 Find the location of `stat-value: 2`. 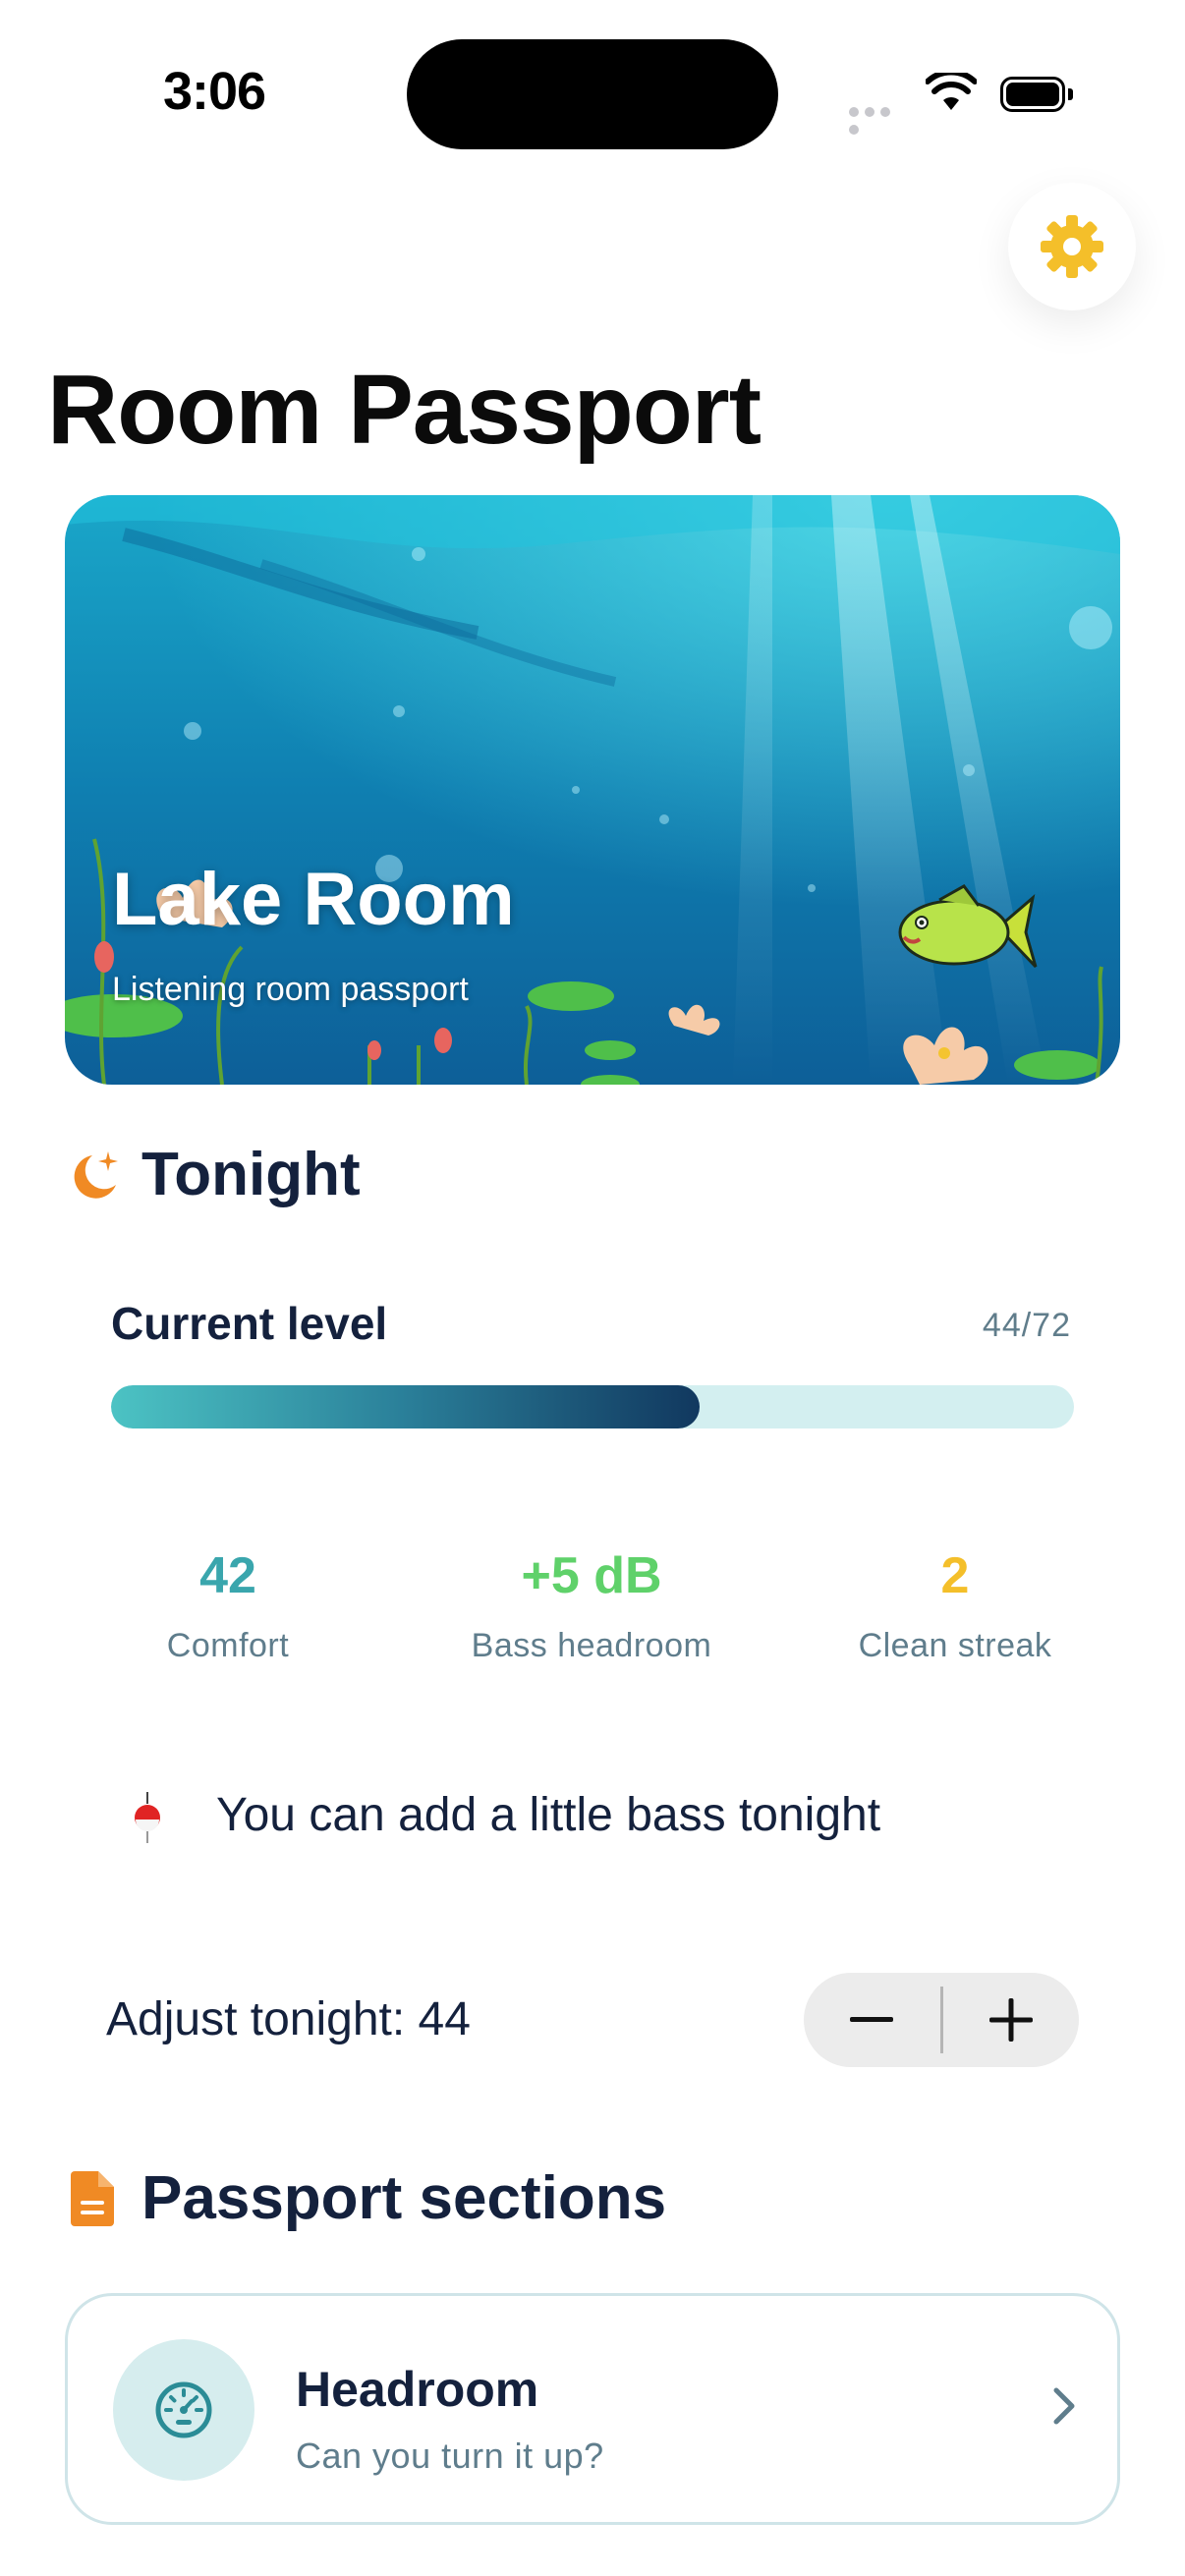

stat-value: 2 is located at coordinates (955, 1575).